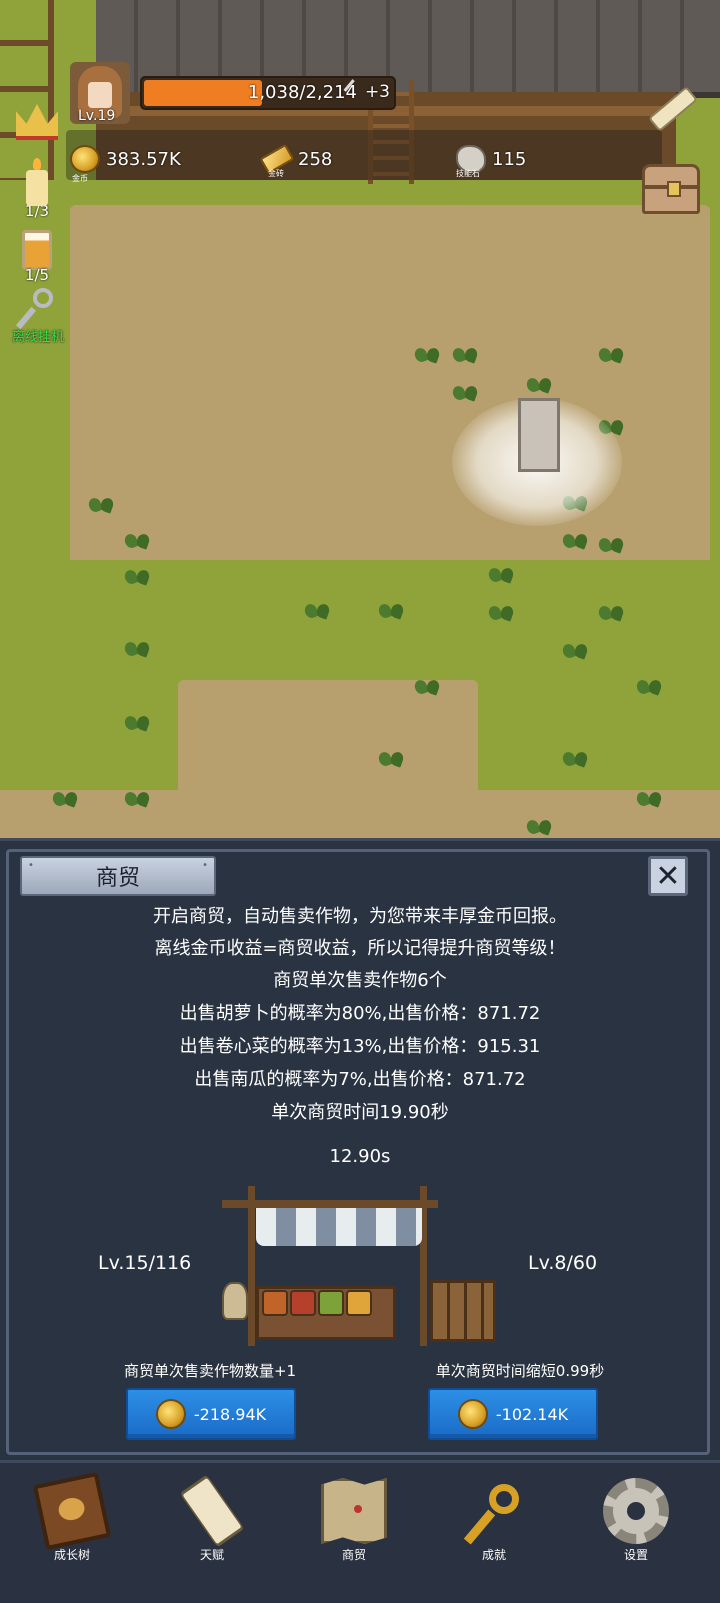  What do you see at coordinates (328, 740) in the screenshot?
I see `dirt-patch` at bounding box center [328, 740].